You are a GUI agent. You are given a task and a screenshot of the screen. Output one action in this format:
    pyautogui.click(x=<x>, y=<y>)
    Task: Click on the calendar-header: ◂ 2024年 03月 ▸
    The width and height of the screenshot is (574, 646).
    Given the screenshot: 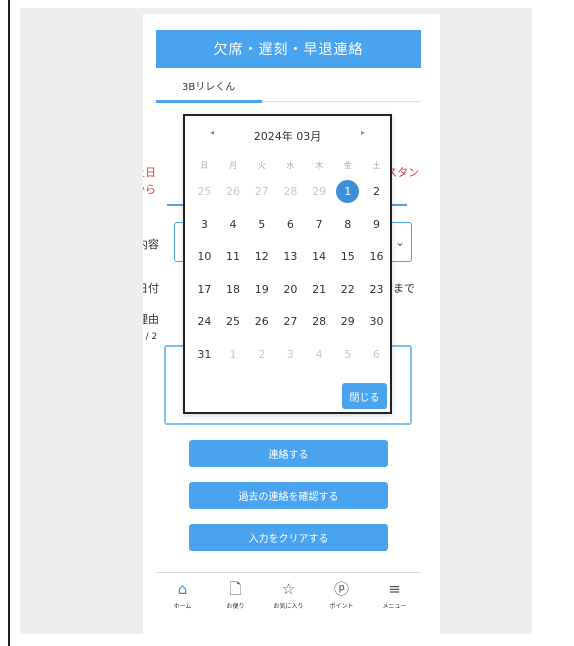 What is the action you would take?
    pyautogui.click(x=287, y=135)
    